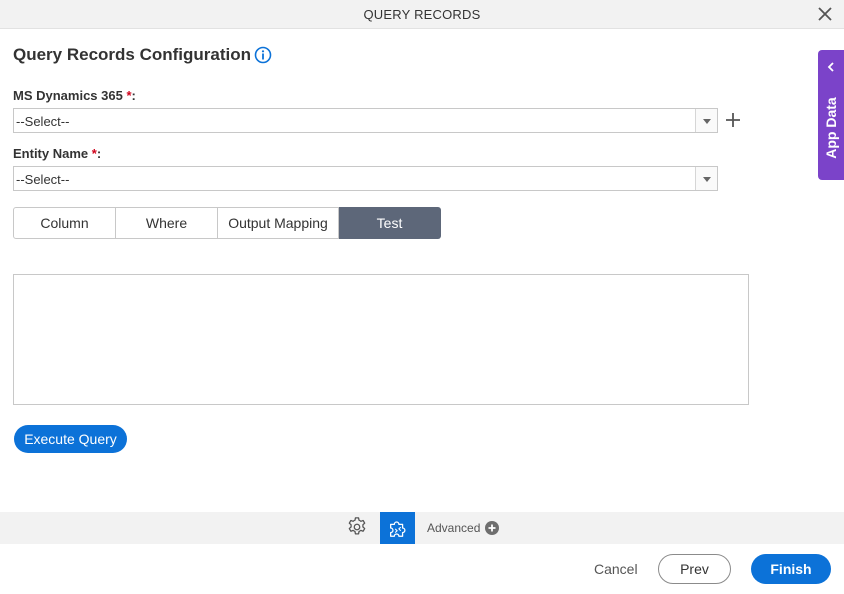 This screenshot has width=844, height=594. I want to click on ms-dynamics-label: MS Dynamics 365 *:, so click(74, 95).